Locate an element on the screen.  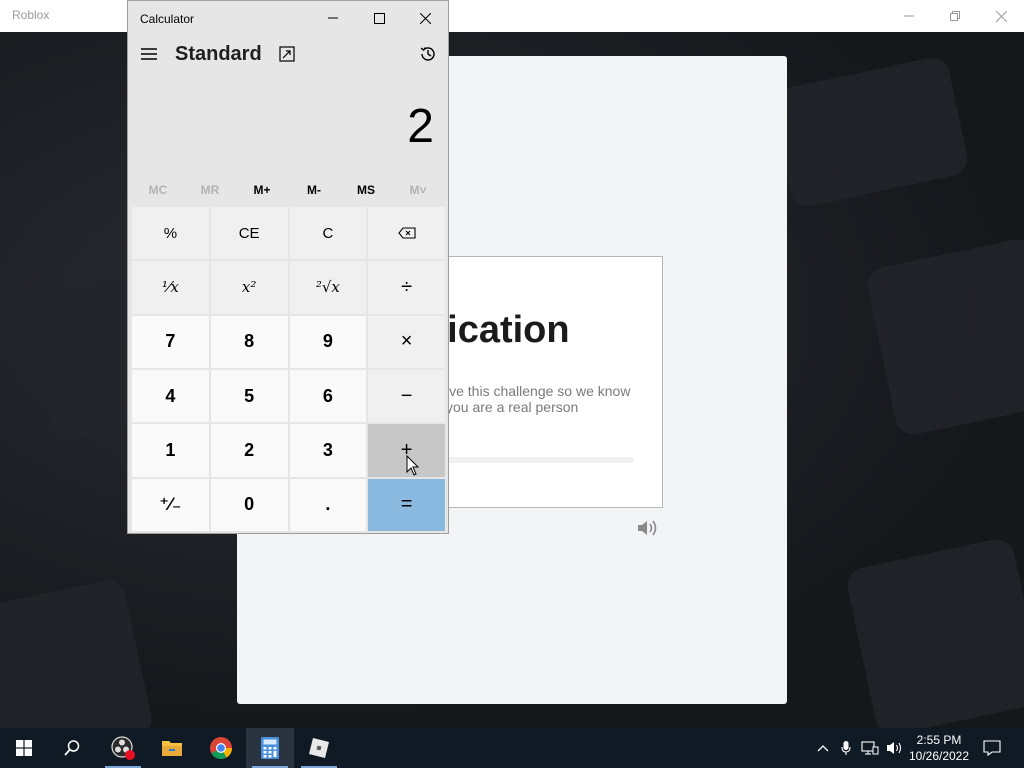
square-root-button: ²√x is located at coordinates (328, 287).